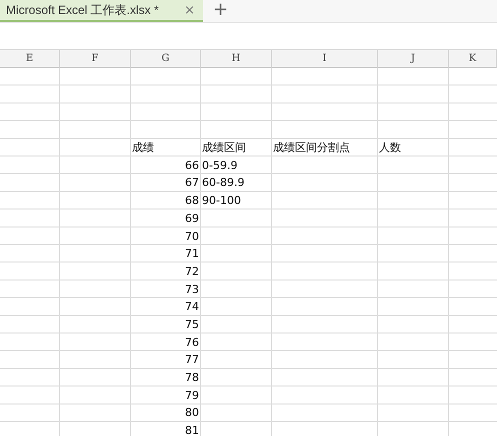 The height and width of the screenshot is (436, 497). I want to click on table-cell: 0-59.9, so click(219, 165).